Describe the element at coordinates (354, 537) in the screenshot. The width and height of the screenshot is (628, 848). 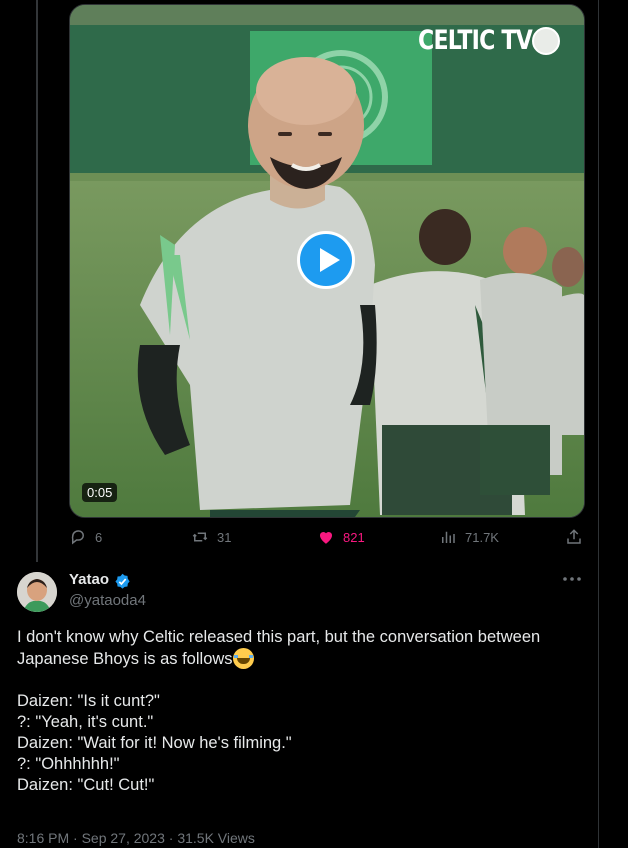
I see `like-count: 821` at that location.